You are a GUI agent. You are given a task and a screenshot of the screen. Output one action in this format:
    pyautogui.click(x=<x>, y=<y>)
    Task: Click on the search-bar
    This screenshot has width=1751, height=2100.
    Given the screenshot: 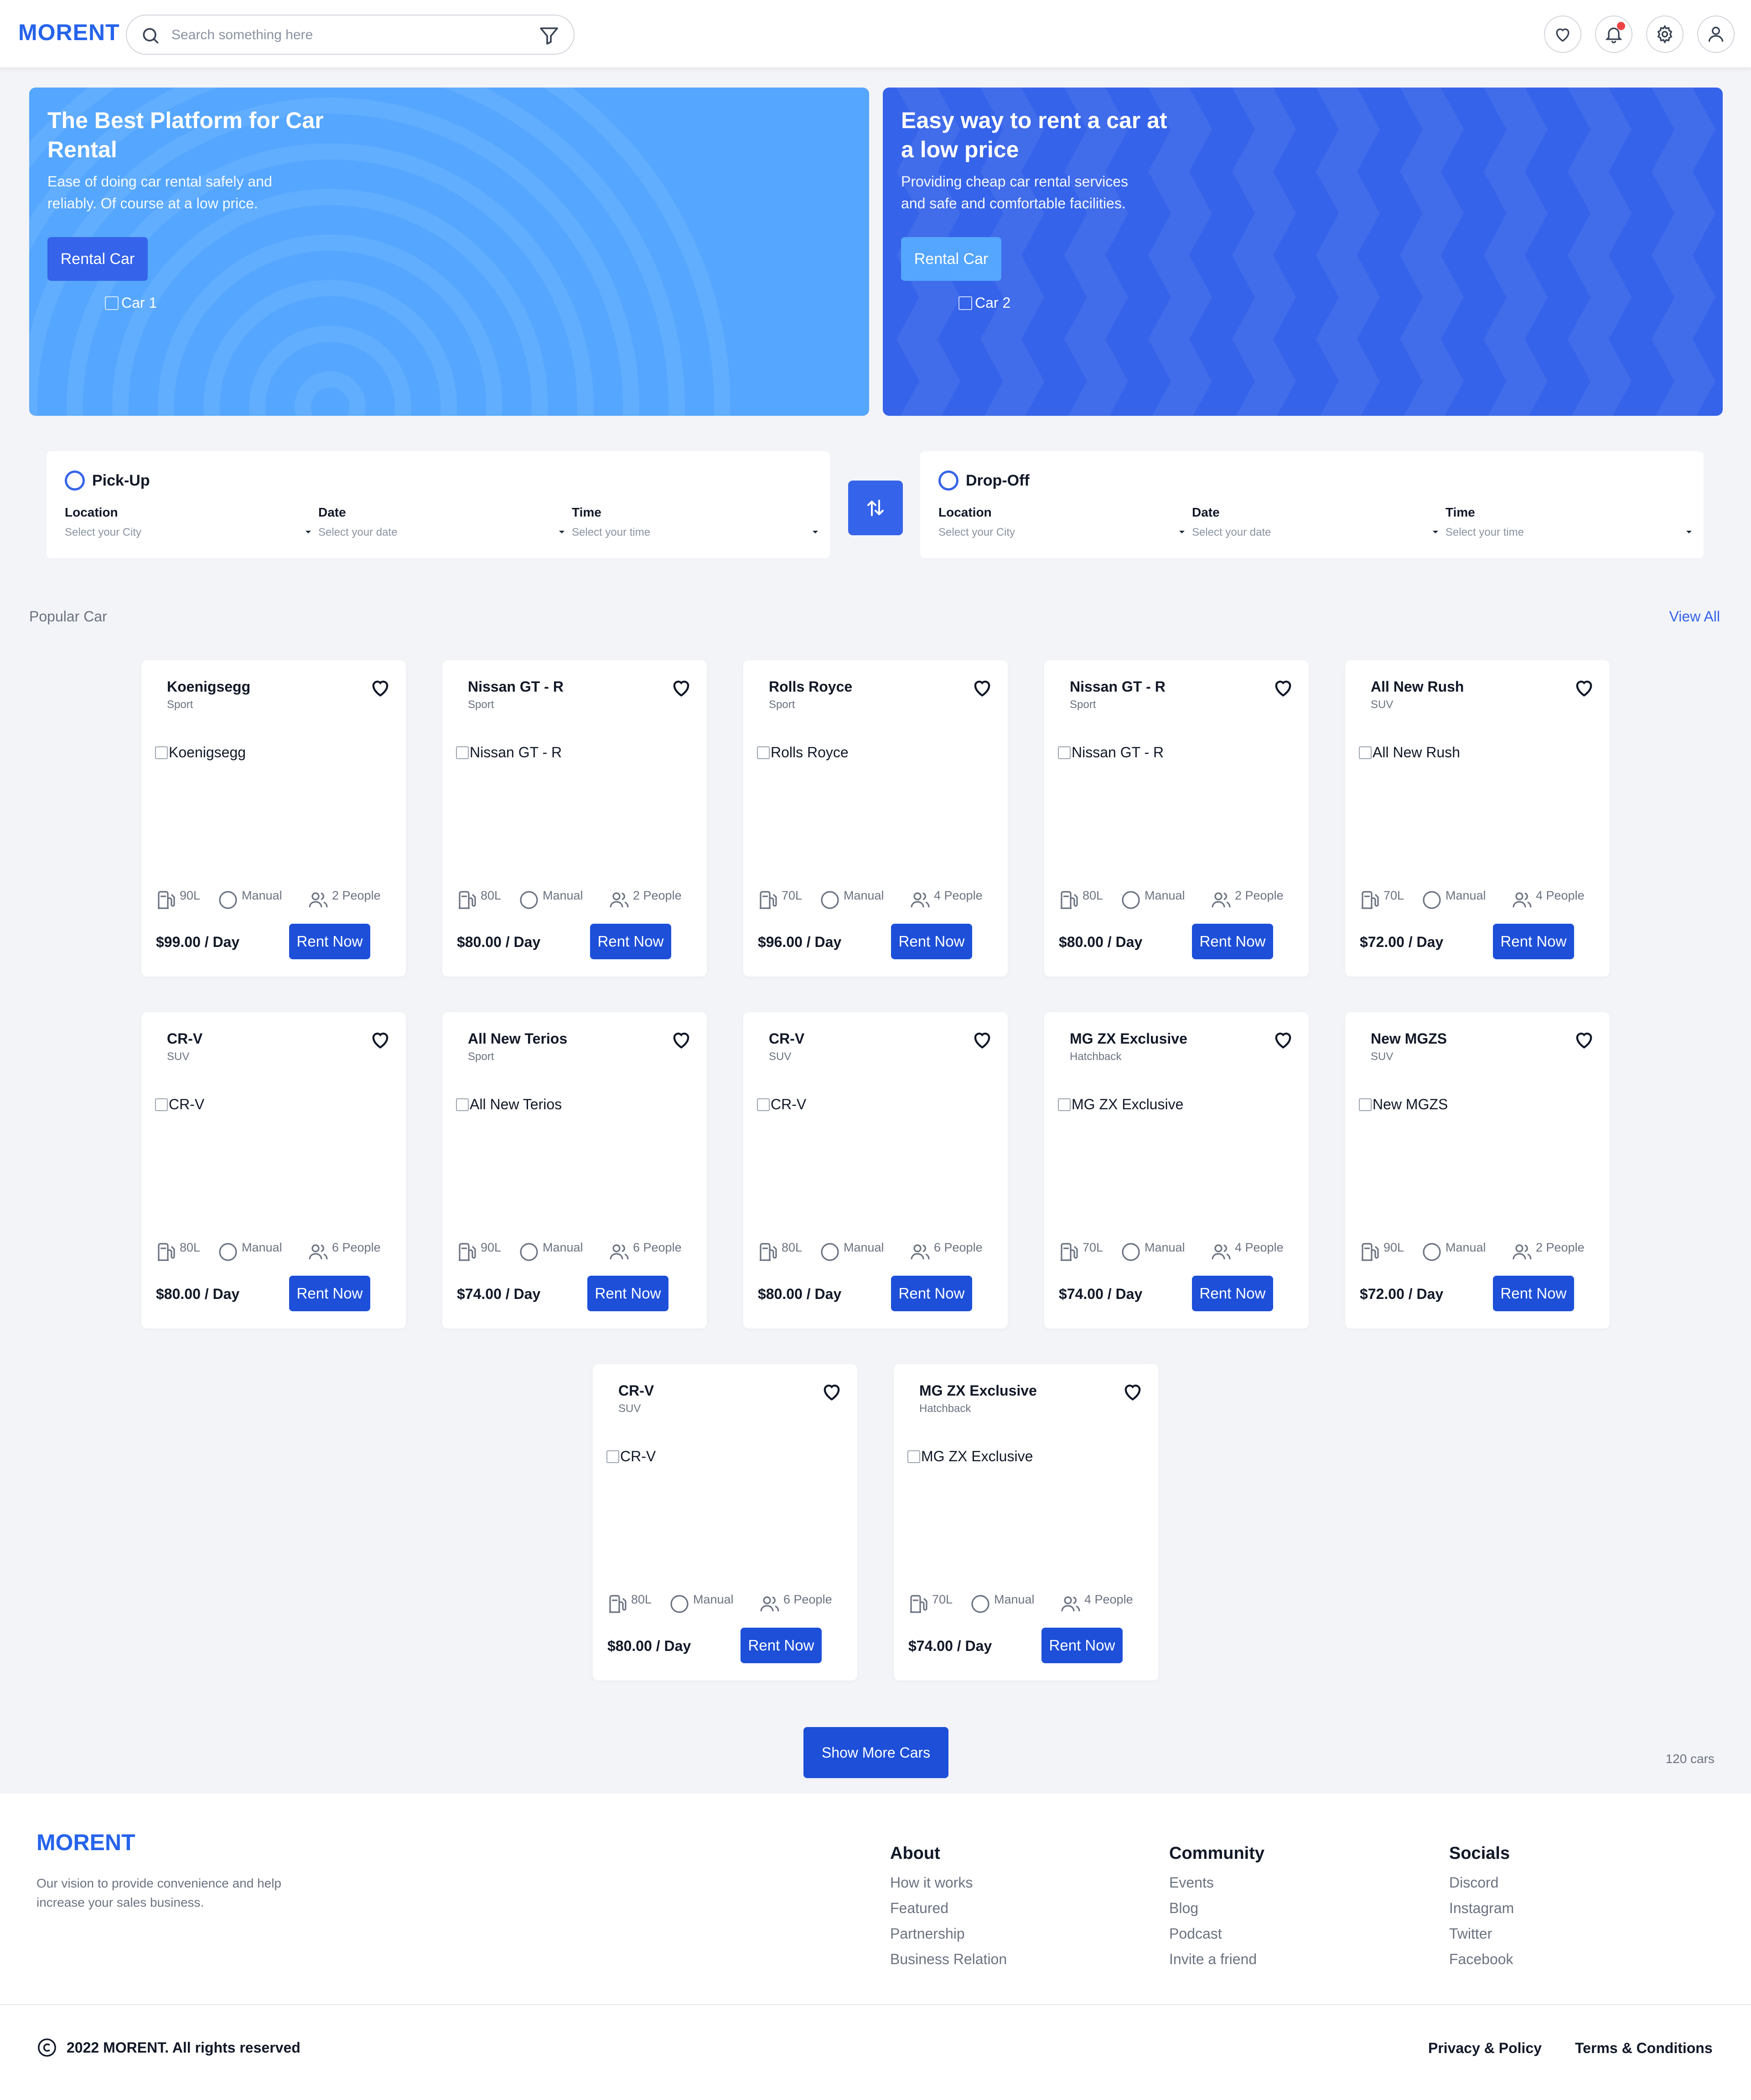 What is the action you would take?
    pyautogui.click(x=350, y=35)
    